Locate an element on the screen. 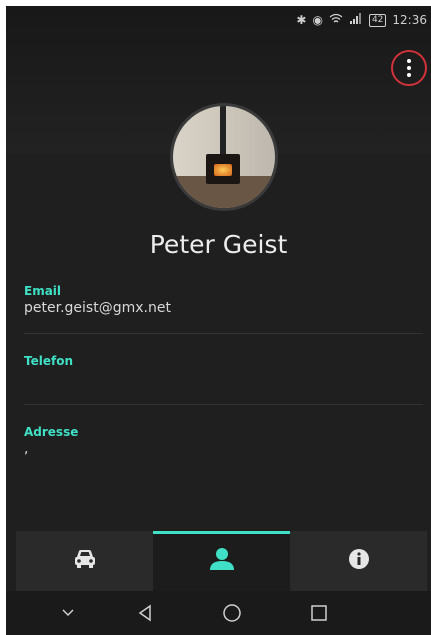 This screenshot has width=431, height=635. wifi-icon is located at coordinates (336, 20).